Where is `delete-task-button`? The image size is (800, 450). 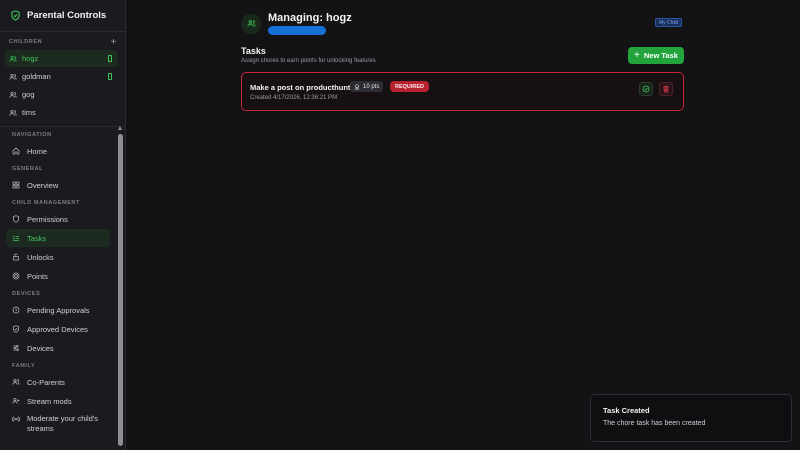
delete-task-button is located at coordinates (666, 89).